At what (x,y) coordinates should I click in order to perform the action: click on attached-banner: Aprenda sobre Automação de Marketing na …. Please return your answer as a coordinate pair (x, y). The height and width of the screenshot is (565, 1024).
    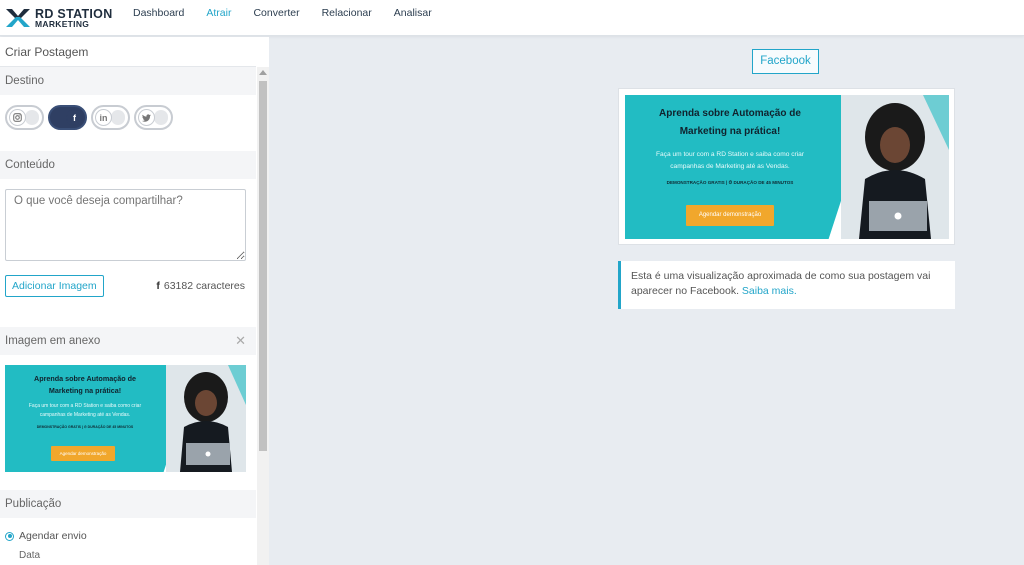
    Looking at the image, I should click on (125, 418).